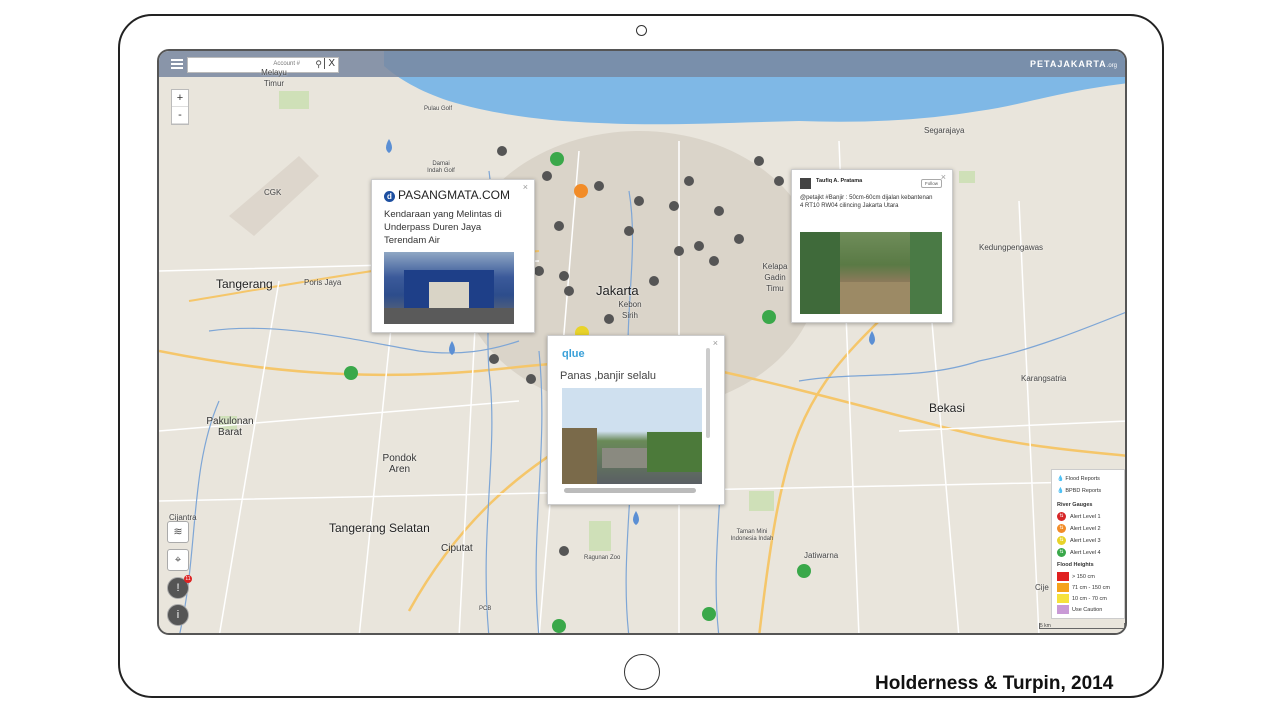  Describe the element at coordinates (1079, 516) in the screenshot. I see `legend-alert-1: ⇅ Alert Level 1` at that location.